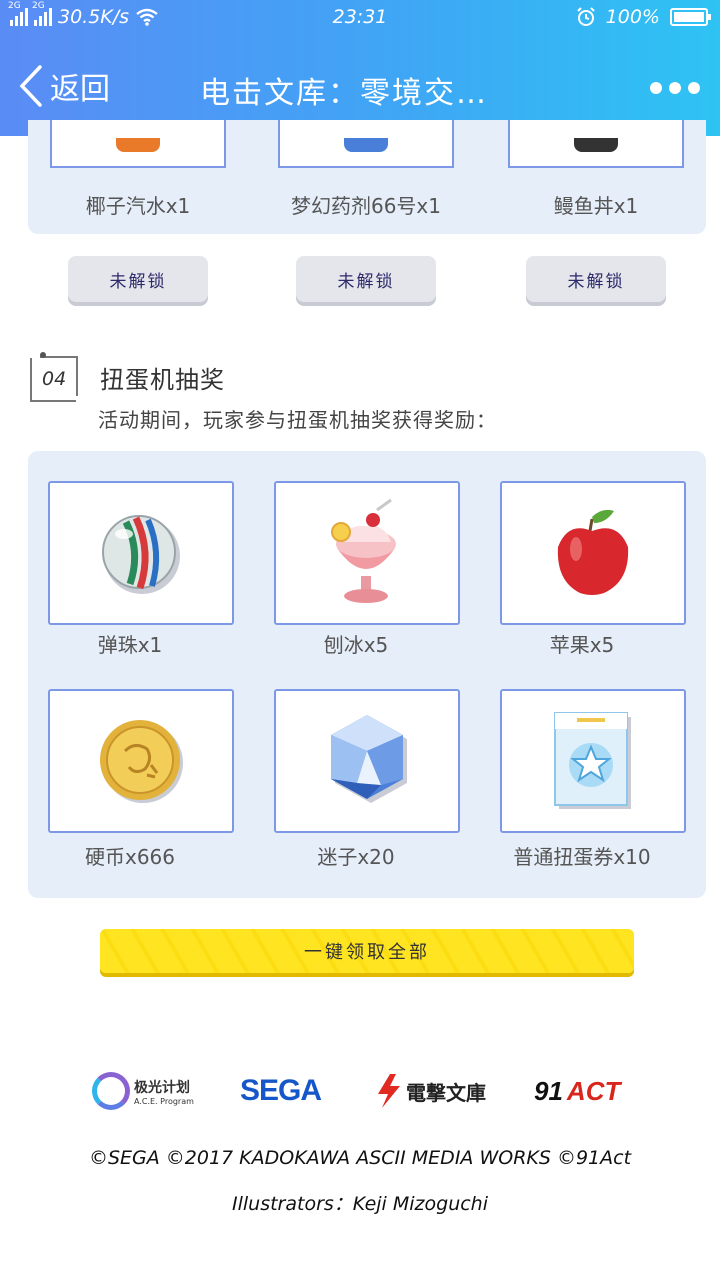 This screenshot has height=1280, width=720. I want to click on back-button: 返回, so click(64, 86).